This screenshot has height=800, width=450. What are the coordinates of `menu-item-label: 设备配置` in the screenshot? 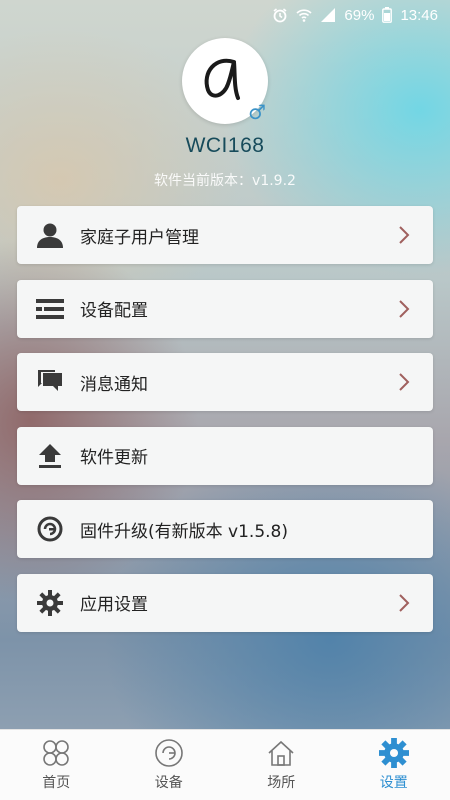 It's located at (114, 311).